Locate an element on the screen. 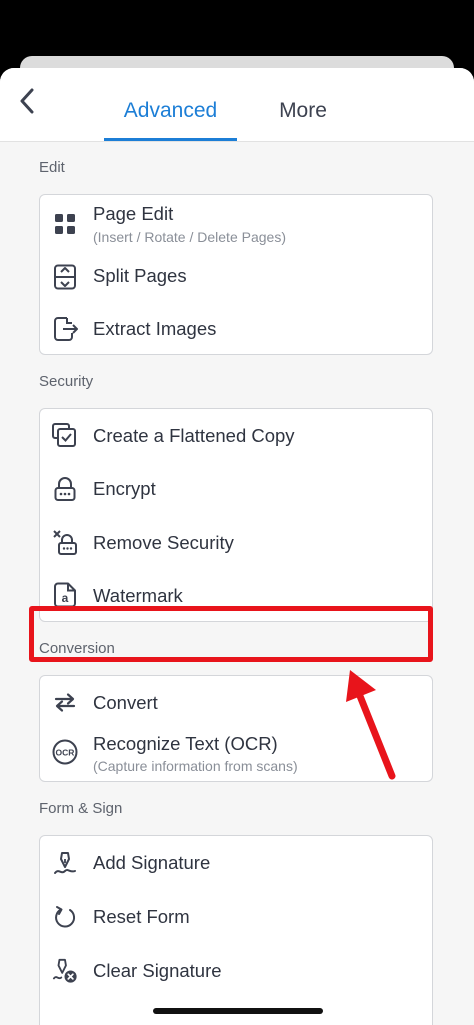  section-label-security: Security is located at coordinates (66, 381).